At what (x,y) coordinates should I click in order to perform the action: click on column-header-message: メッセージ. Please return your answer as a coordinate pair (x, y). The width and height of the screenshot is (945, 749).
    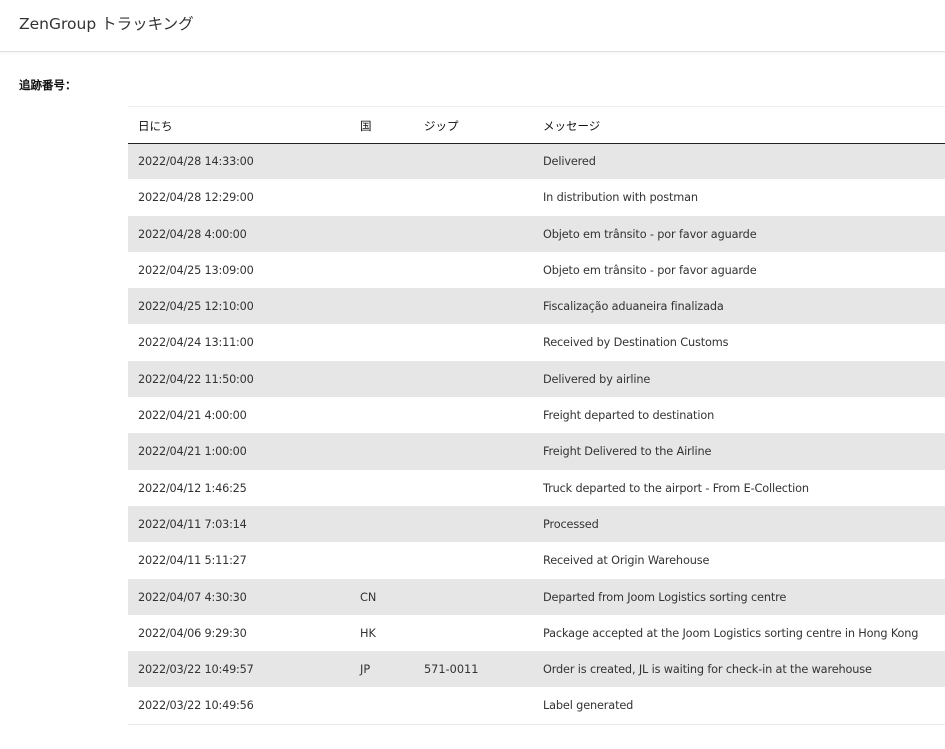
    Looking at the image, I should click on (572, 126).